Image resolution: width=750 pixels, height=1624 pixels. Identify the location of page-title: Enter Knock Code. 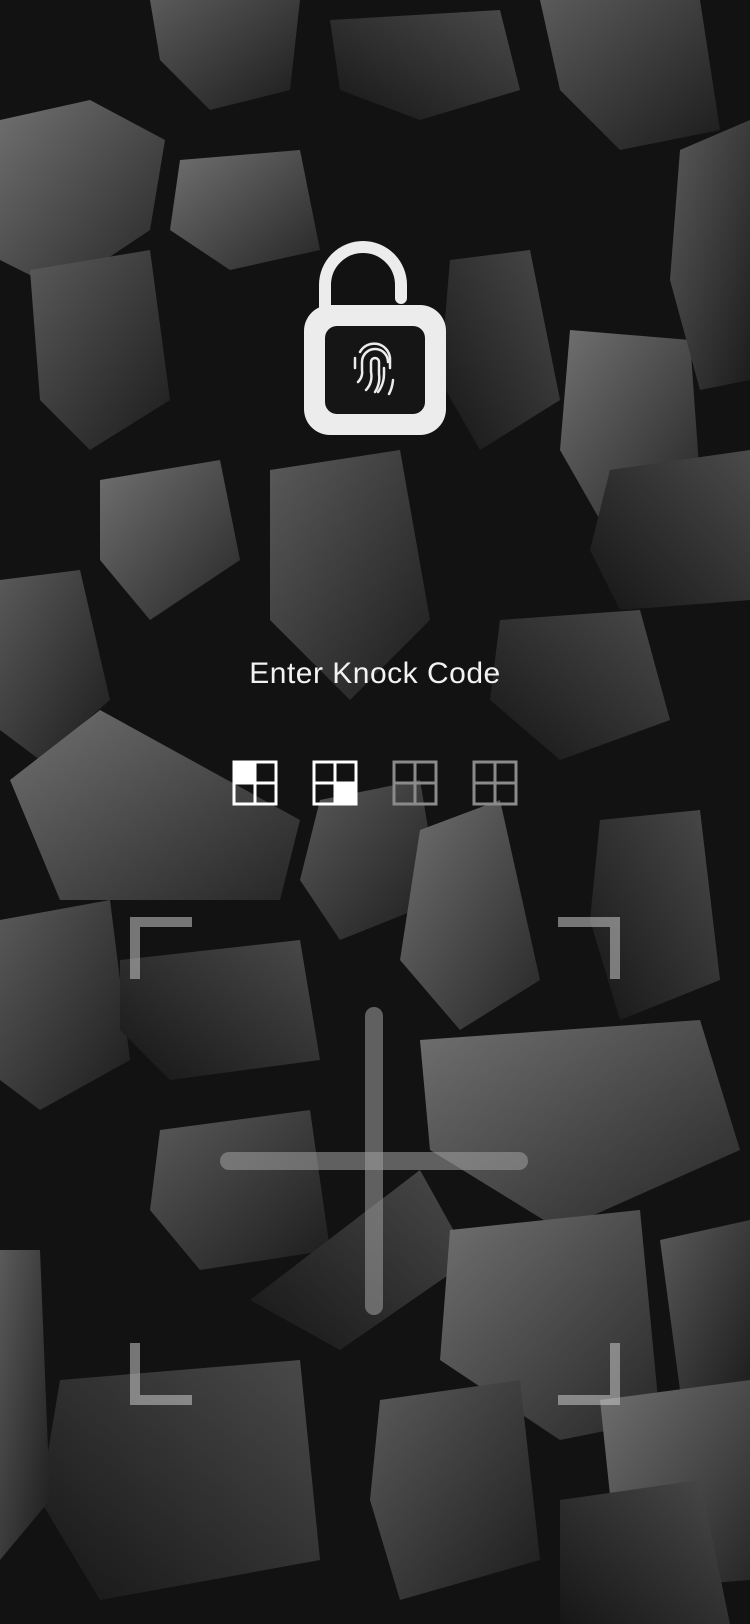
(375, 673).